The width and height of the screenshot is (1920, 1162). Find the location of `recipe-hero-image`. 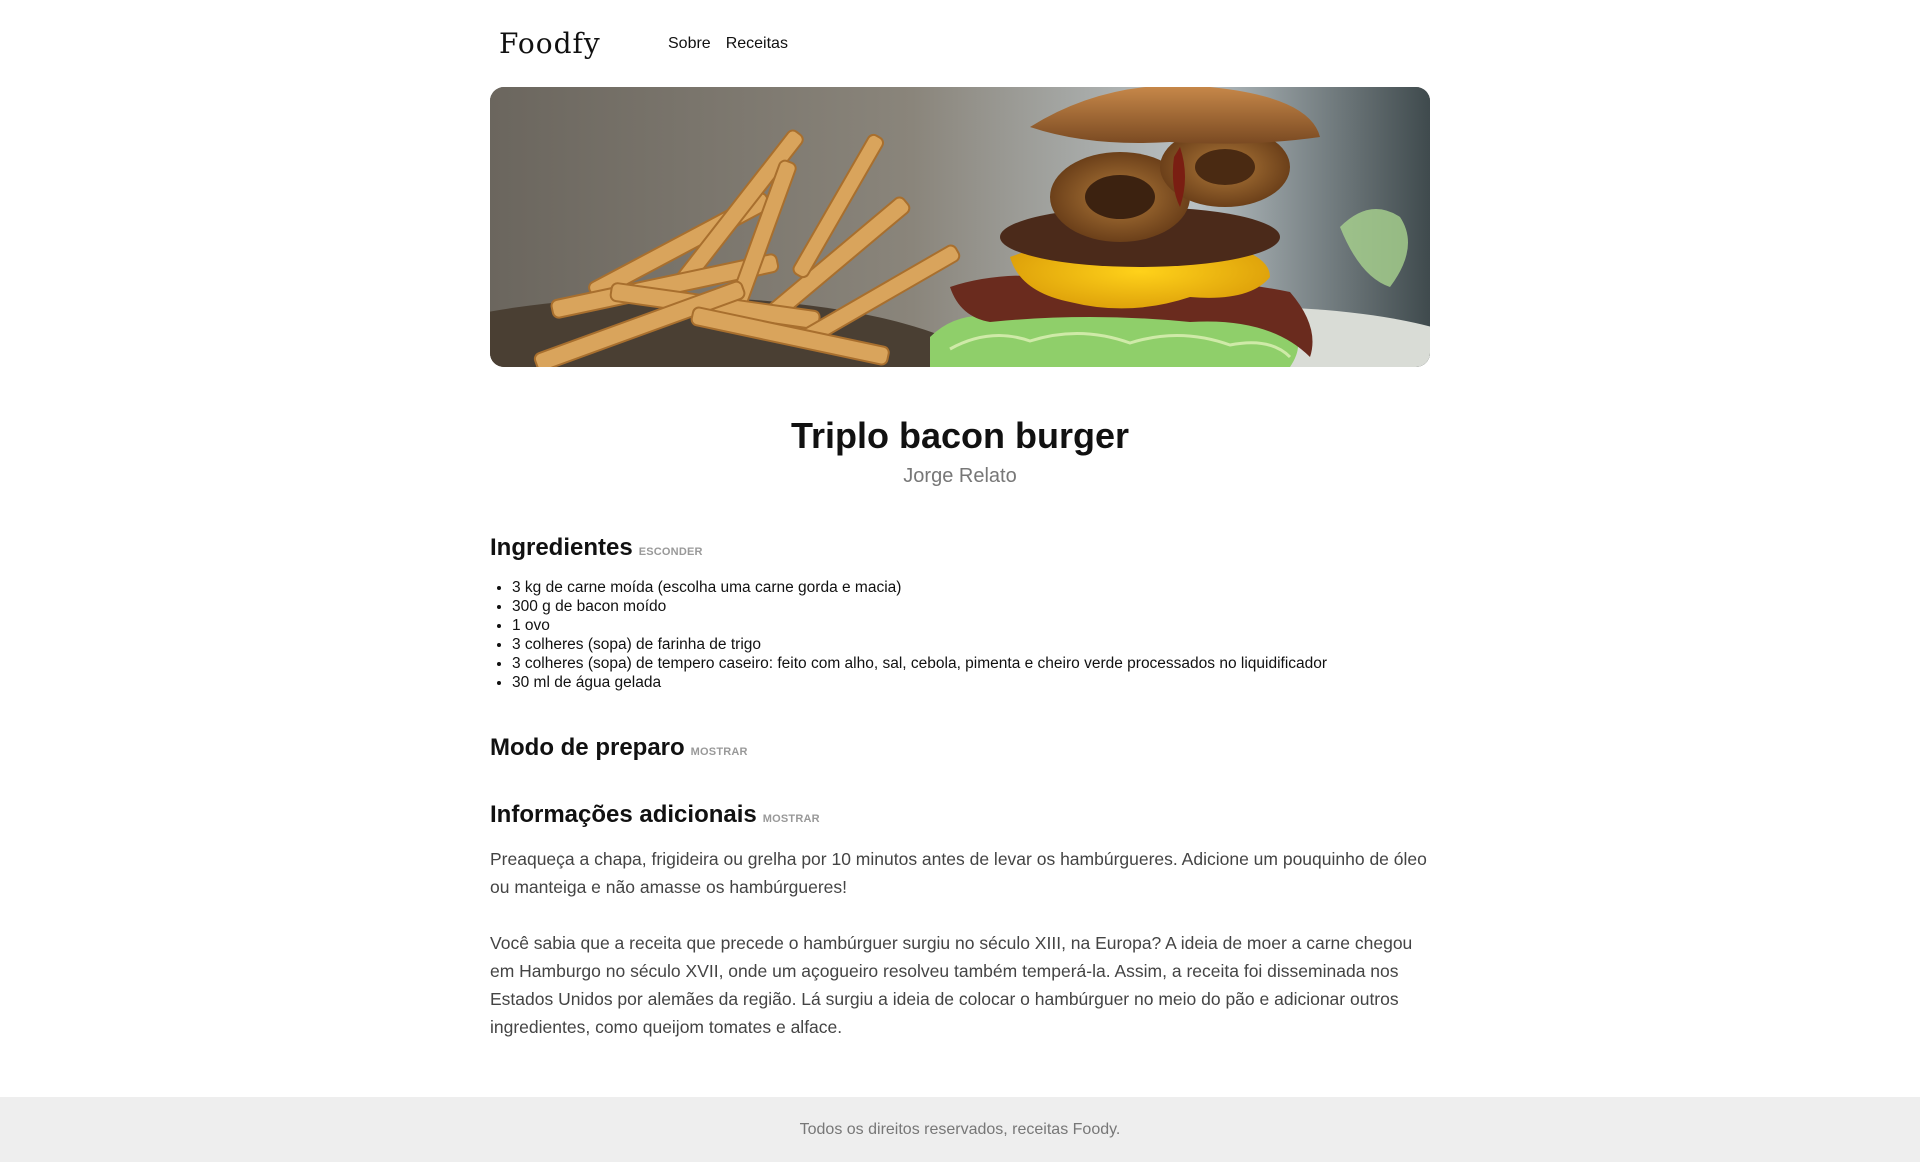

recipe-hero-image is located at coordinates (960, 227).